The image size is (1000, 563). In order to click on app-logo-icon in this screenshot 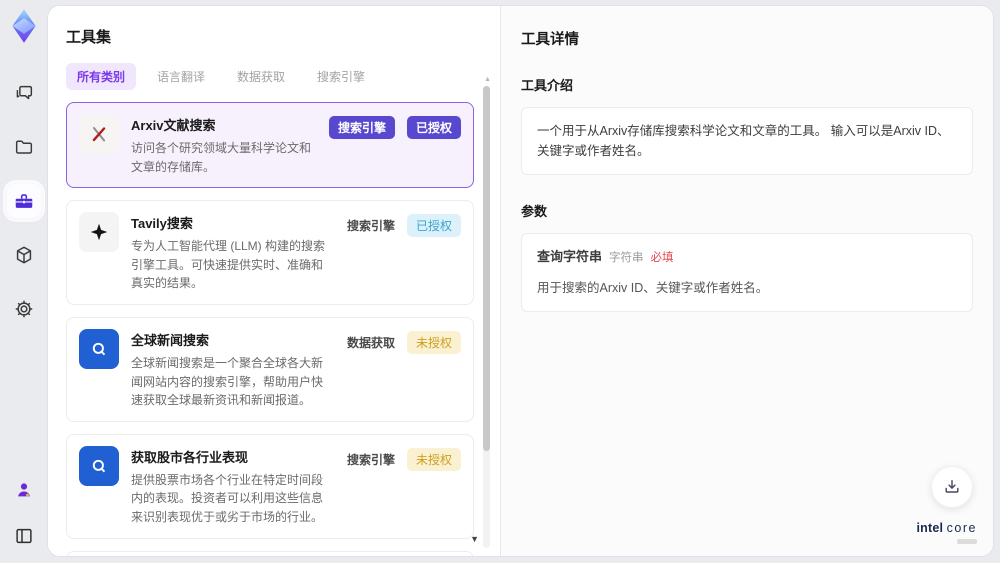, I will do `click(24, 26)`.